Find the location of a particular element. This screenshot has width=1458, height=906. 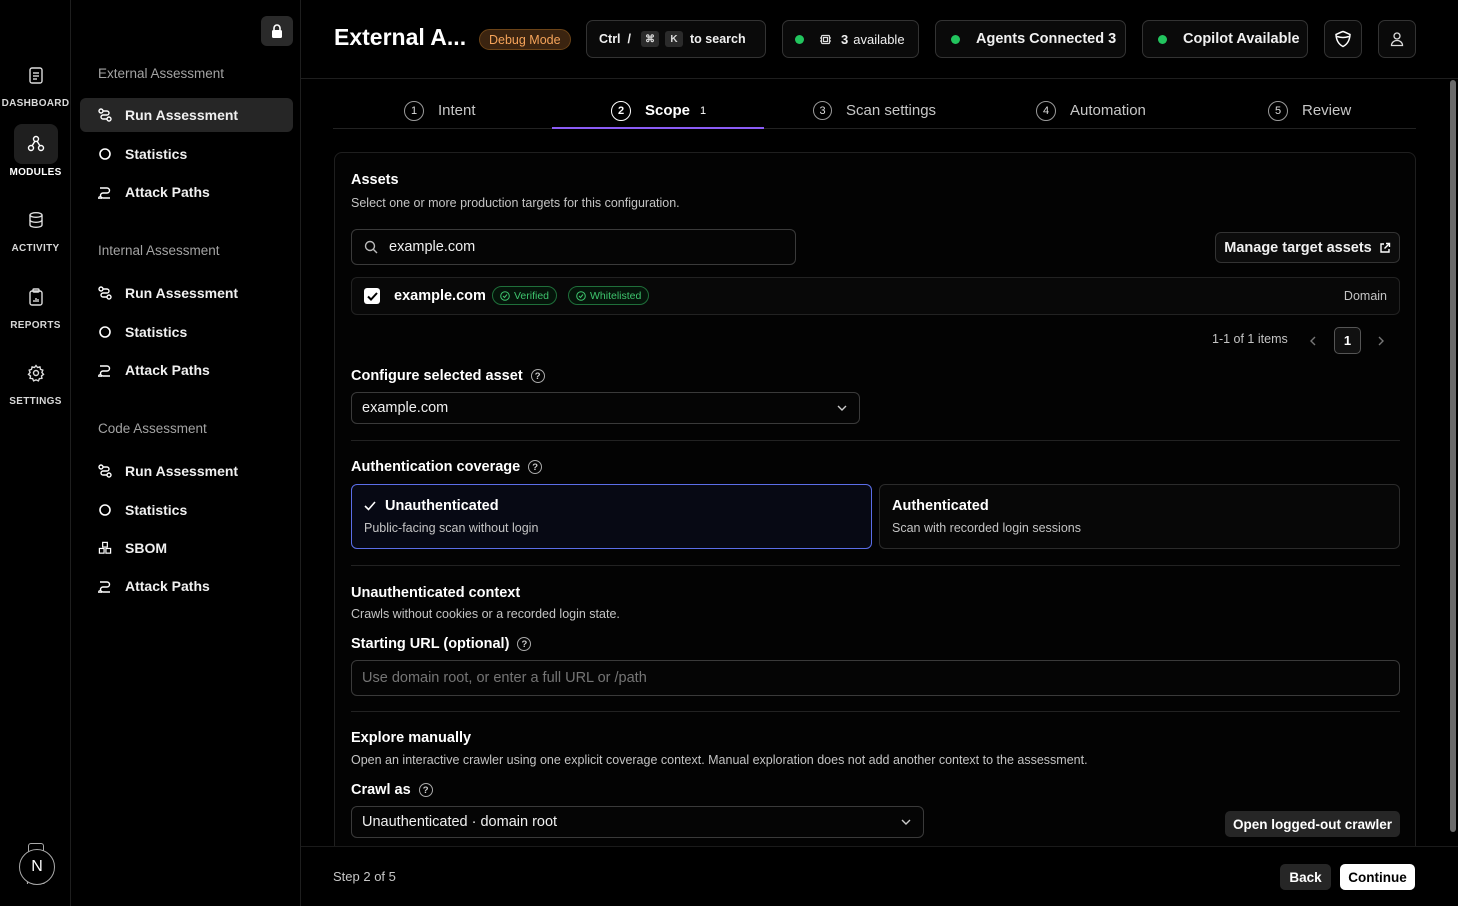

manage-target-assets-button: Manage target assets is located at coordinates (1307, 247).